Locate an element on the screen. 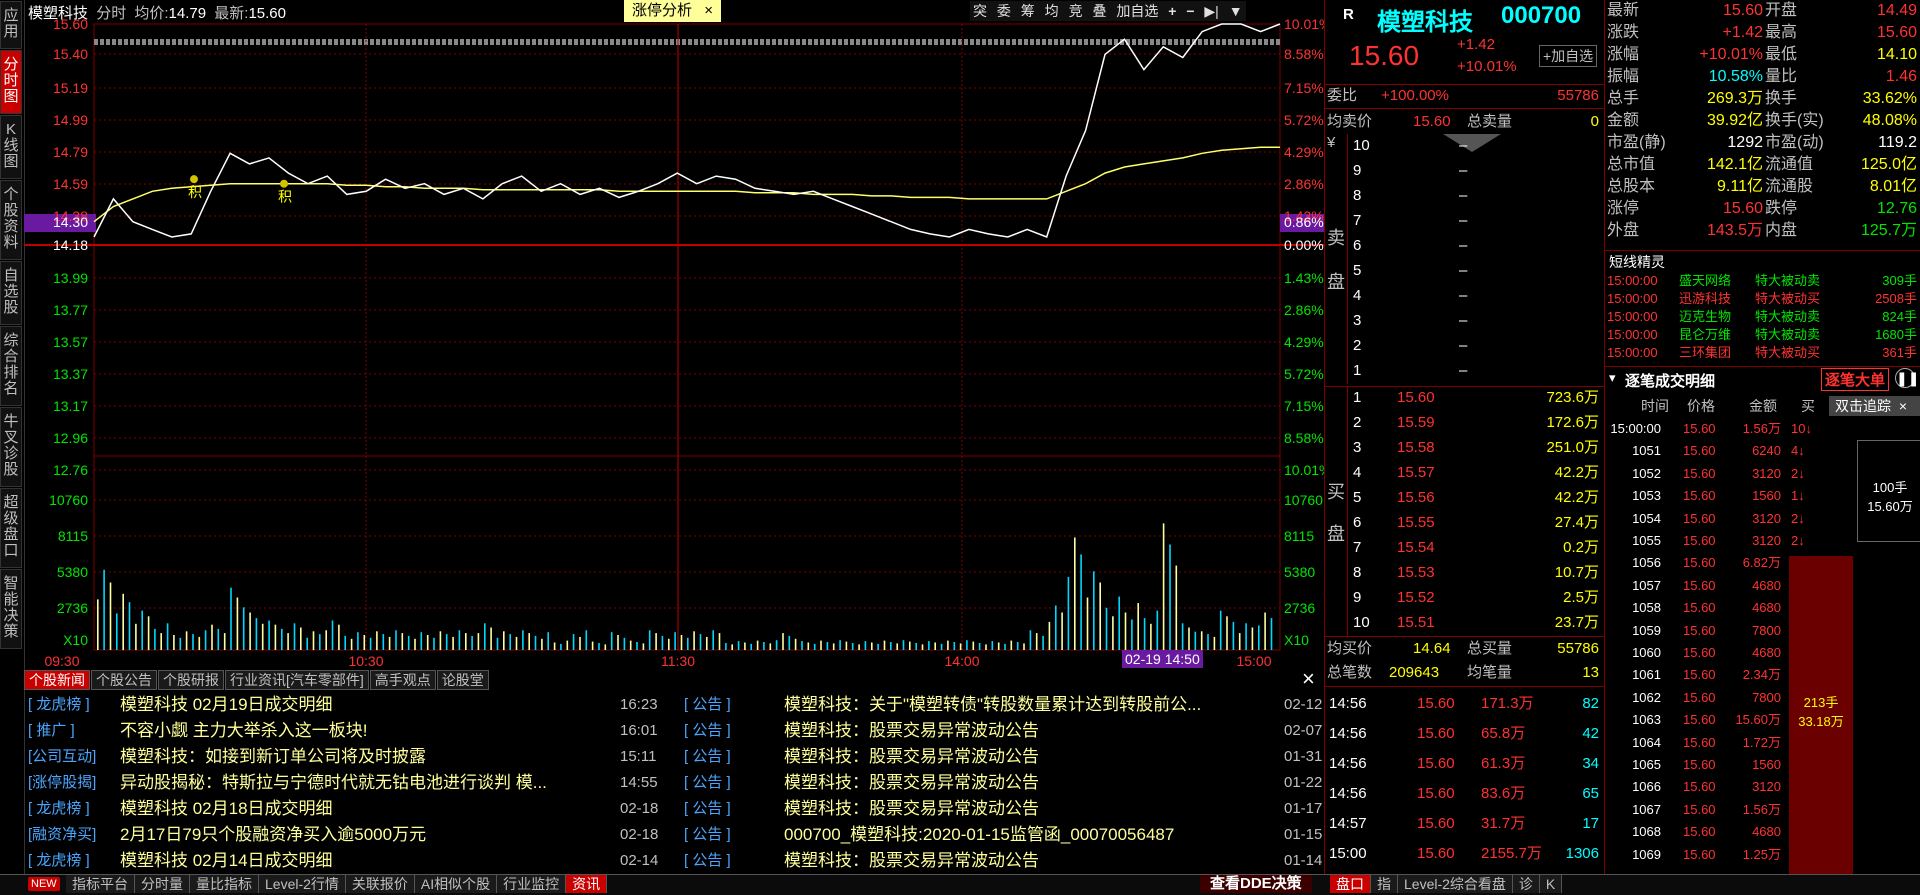 The image size is (1920, 895). vtab-watchlist: 自选股 is located at coordinates (11, 293).